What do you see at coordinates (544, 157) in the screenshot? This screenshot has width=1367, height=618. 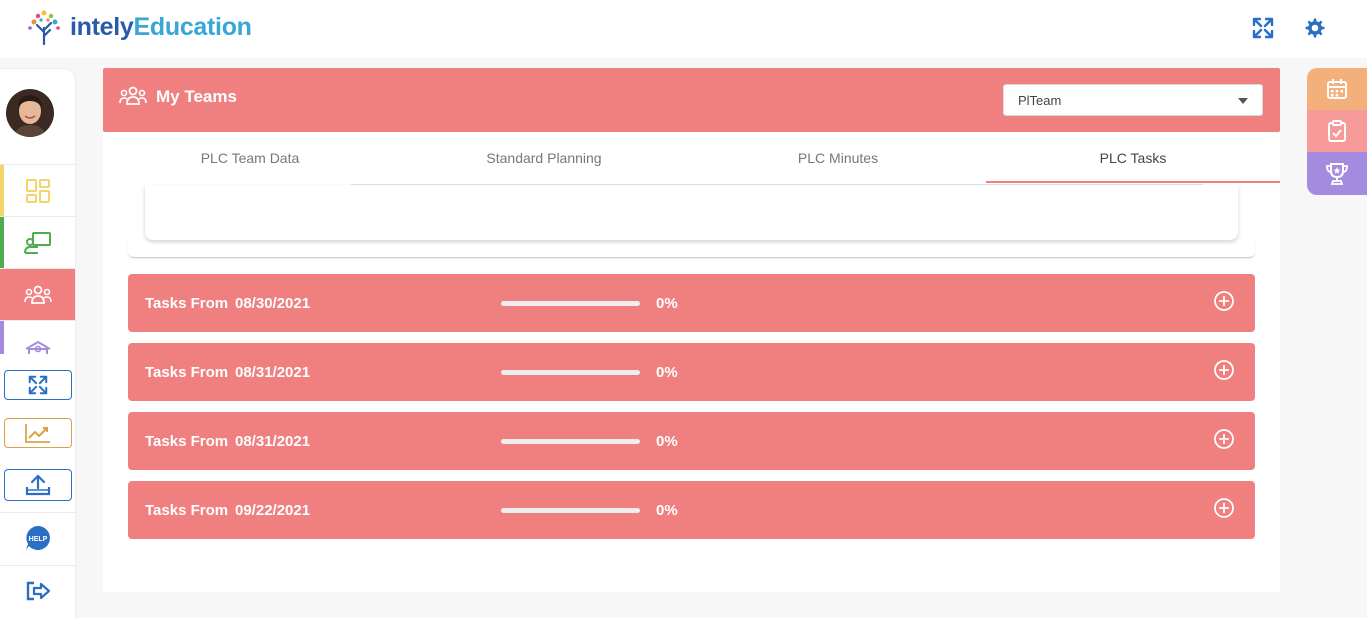 I see `tab-standard-planning: Standard Planning` at bounding box center [544, 157].